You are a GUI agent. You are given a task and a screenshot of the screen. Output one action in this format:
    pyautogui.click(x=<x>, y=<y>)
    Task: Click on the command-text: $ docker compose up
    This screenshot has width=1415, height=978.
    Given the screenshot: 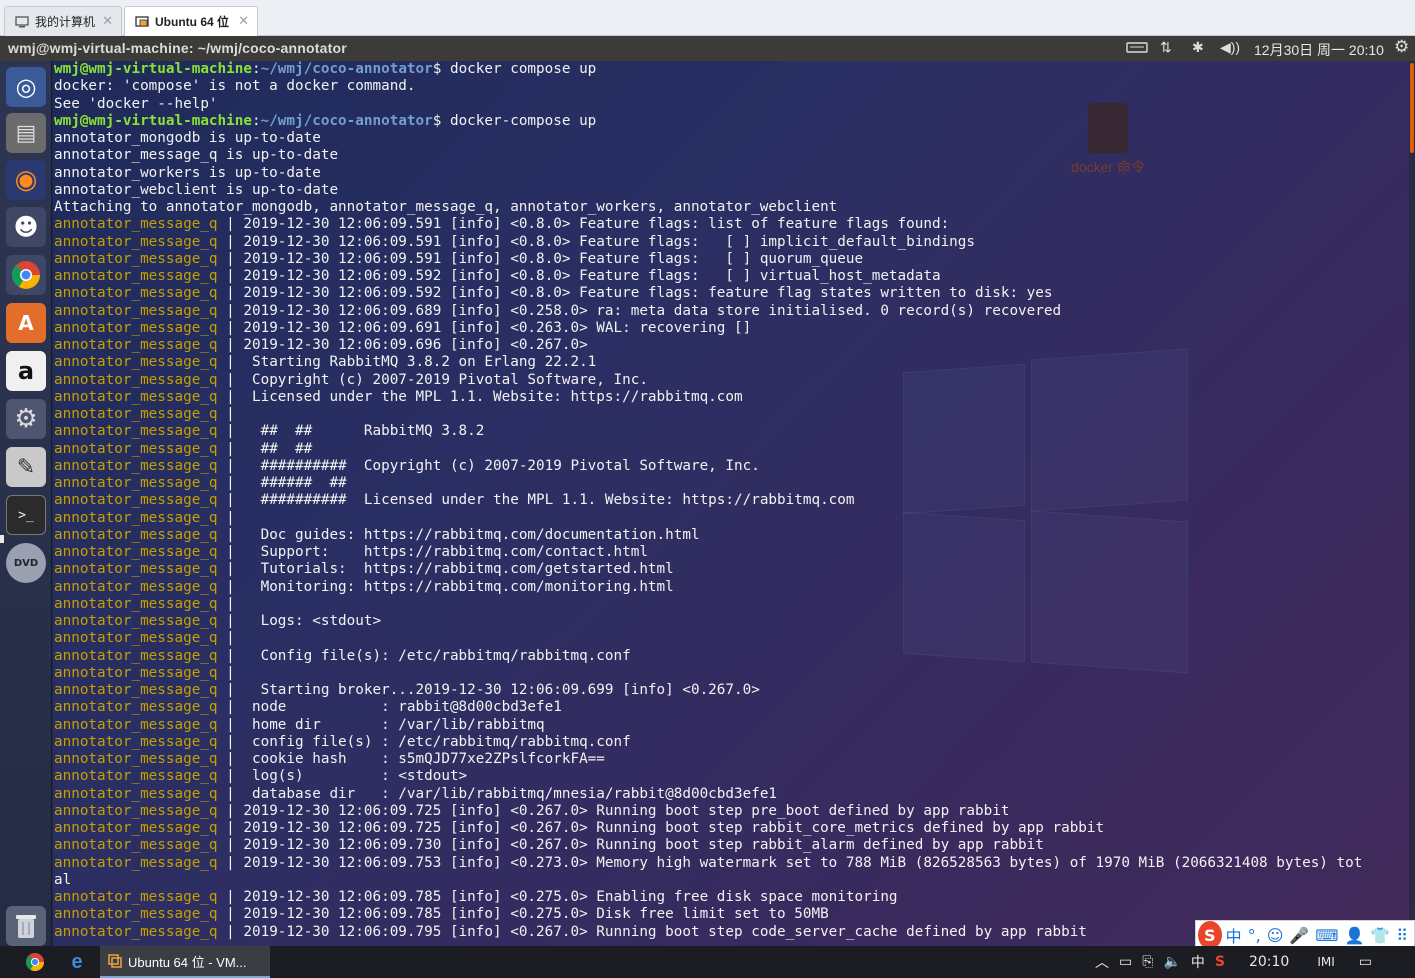 What is the action you would take?
    pyautogui.click(x=514, y=69)
    